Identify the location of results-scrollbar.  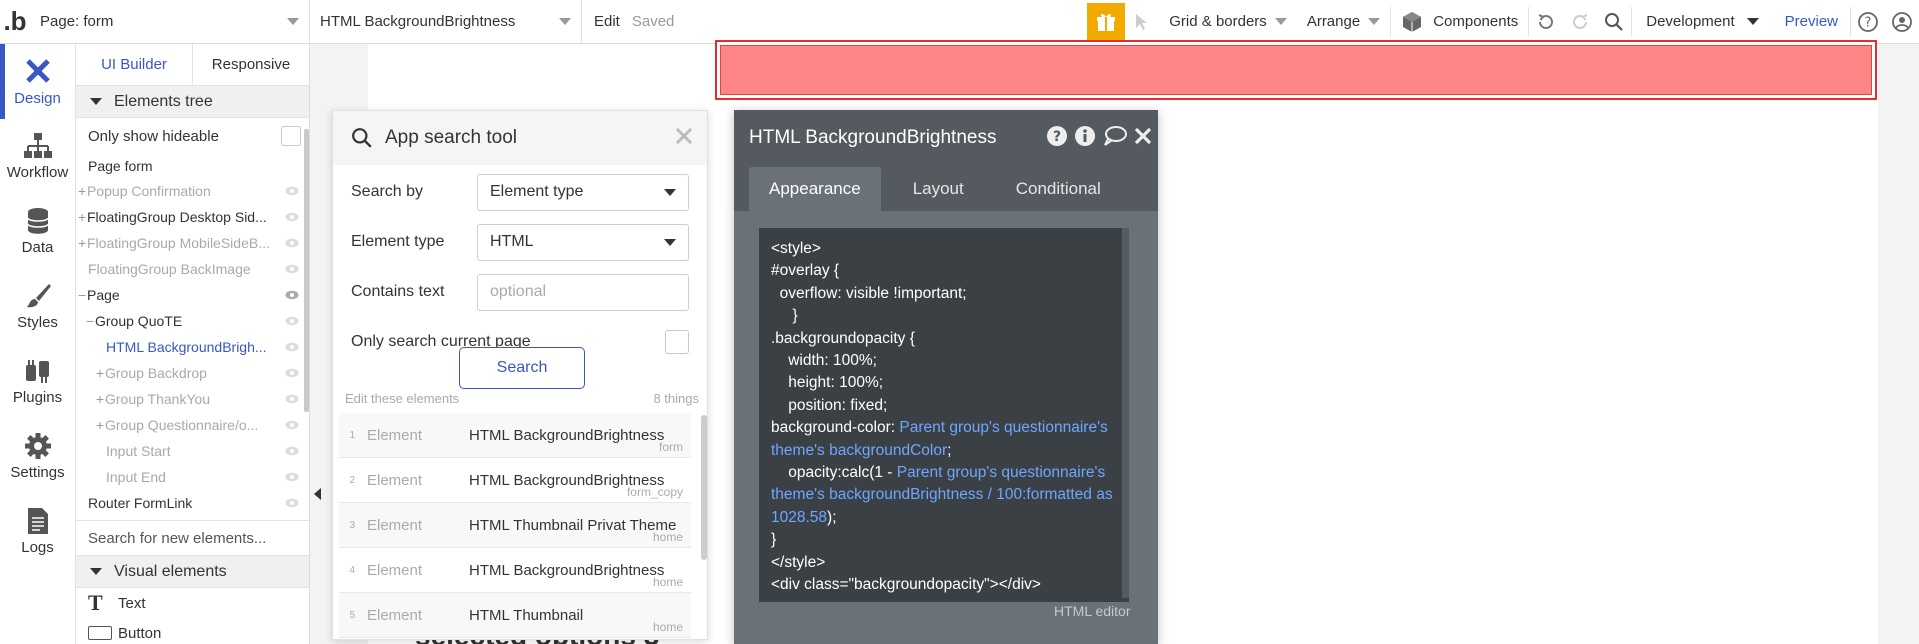
(704, 487).